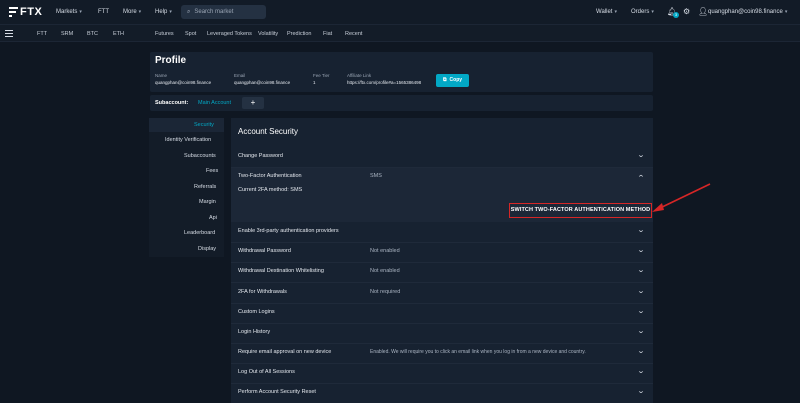 This screenshot has height=403, width=800. I want to click on gear-icon: ⚙, so click(687, 12).